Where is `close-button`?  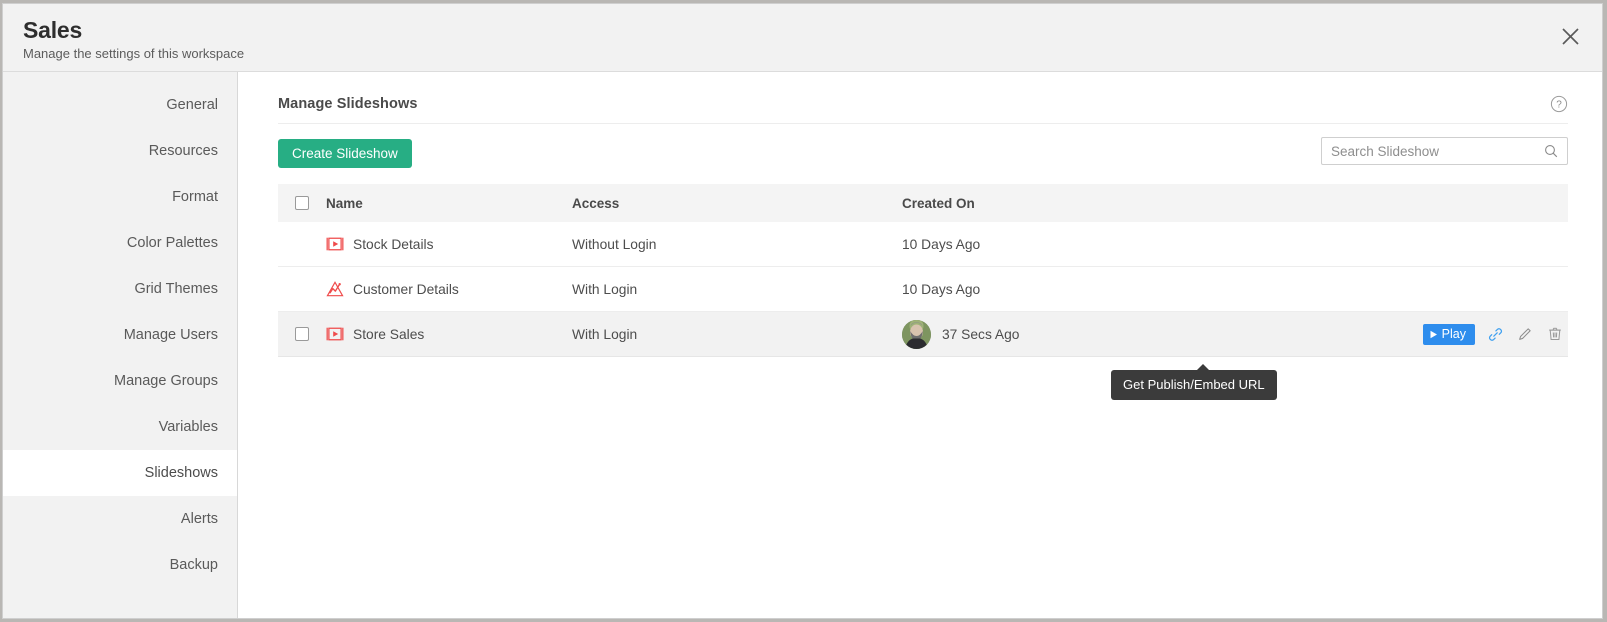
close-button is located at coordinates (1570, 36).